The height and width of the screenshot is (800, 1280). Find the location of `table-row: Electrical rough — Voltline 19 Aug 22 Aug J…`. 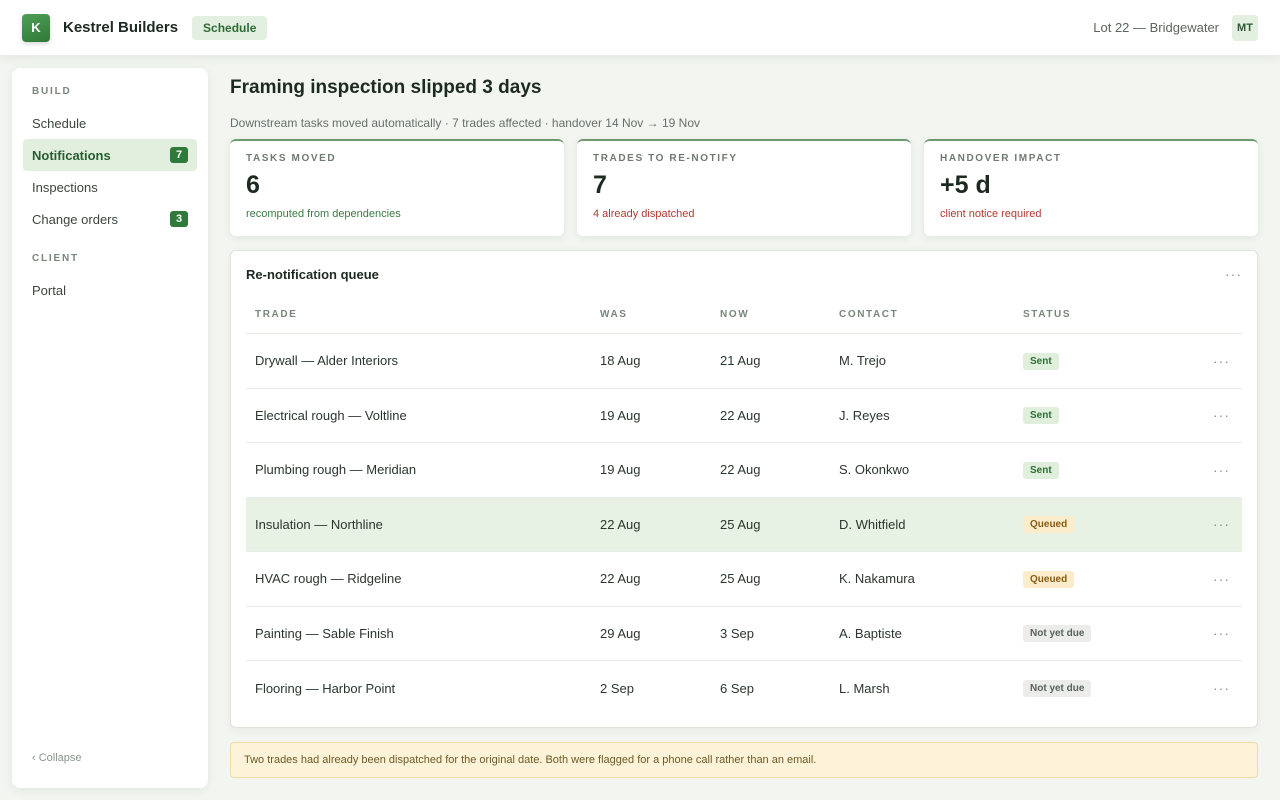

table-row: Electrical rough — Voltline 19 Aug 22 Aug J… is located at coordinates (744, 416).